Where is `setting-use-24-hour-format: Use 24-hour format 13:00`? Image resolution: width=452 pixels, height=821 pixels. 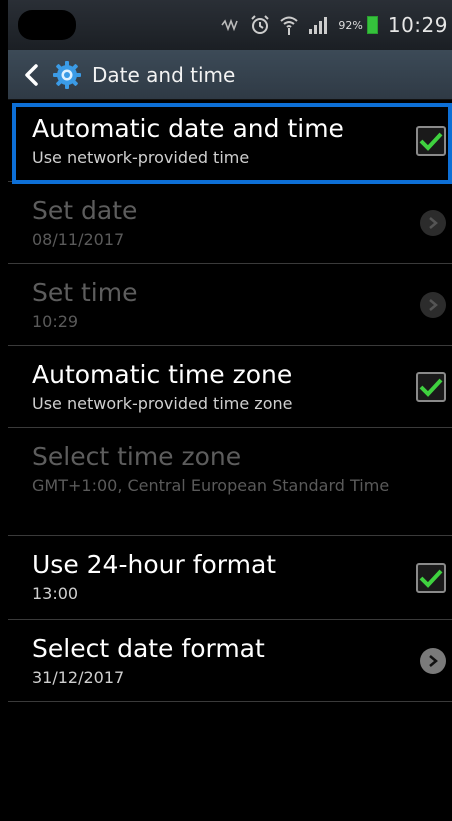 setting-use-24-hour-format: Use 24-hour format 13:00 is located at coordinates (230, 578).